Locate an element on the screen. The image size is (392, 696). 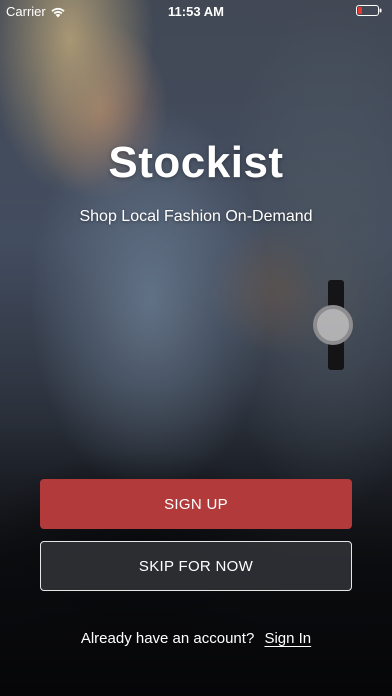
app-title: Stockist is located at coordinates (196, 162).